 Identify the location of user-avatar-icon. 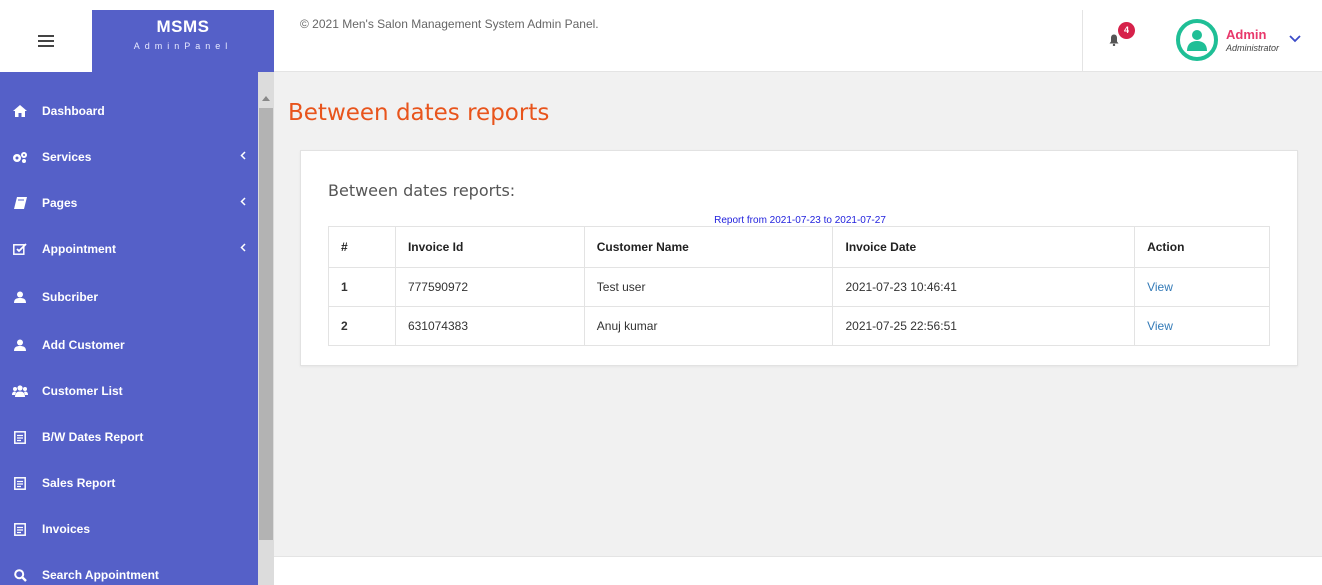
(1197, 40).